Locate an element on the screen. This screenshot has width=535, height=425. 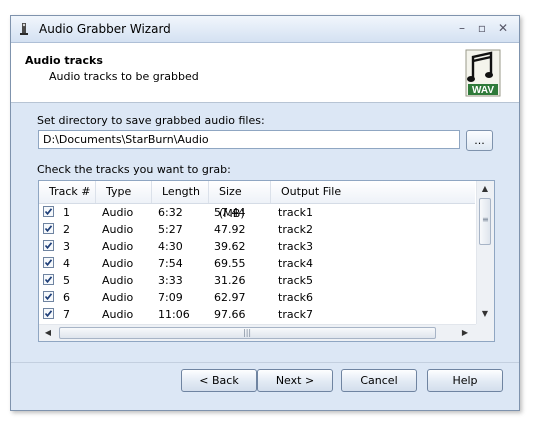
table-row: 6 Audio 7:09 62.97 track6 is located at coordinates (257, 297).